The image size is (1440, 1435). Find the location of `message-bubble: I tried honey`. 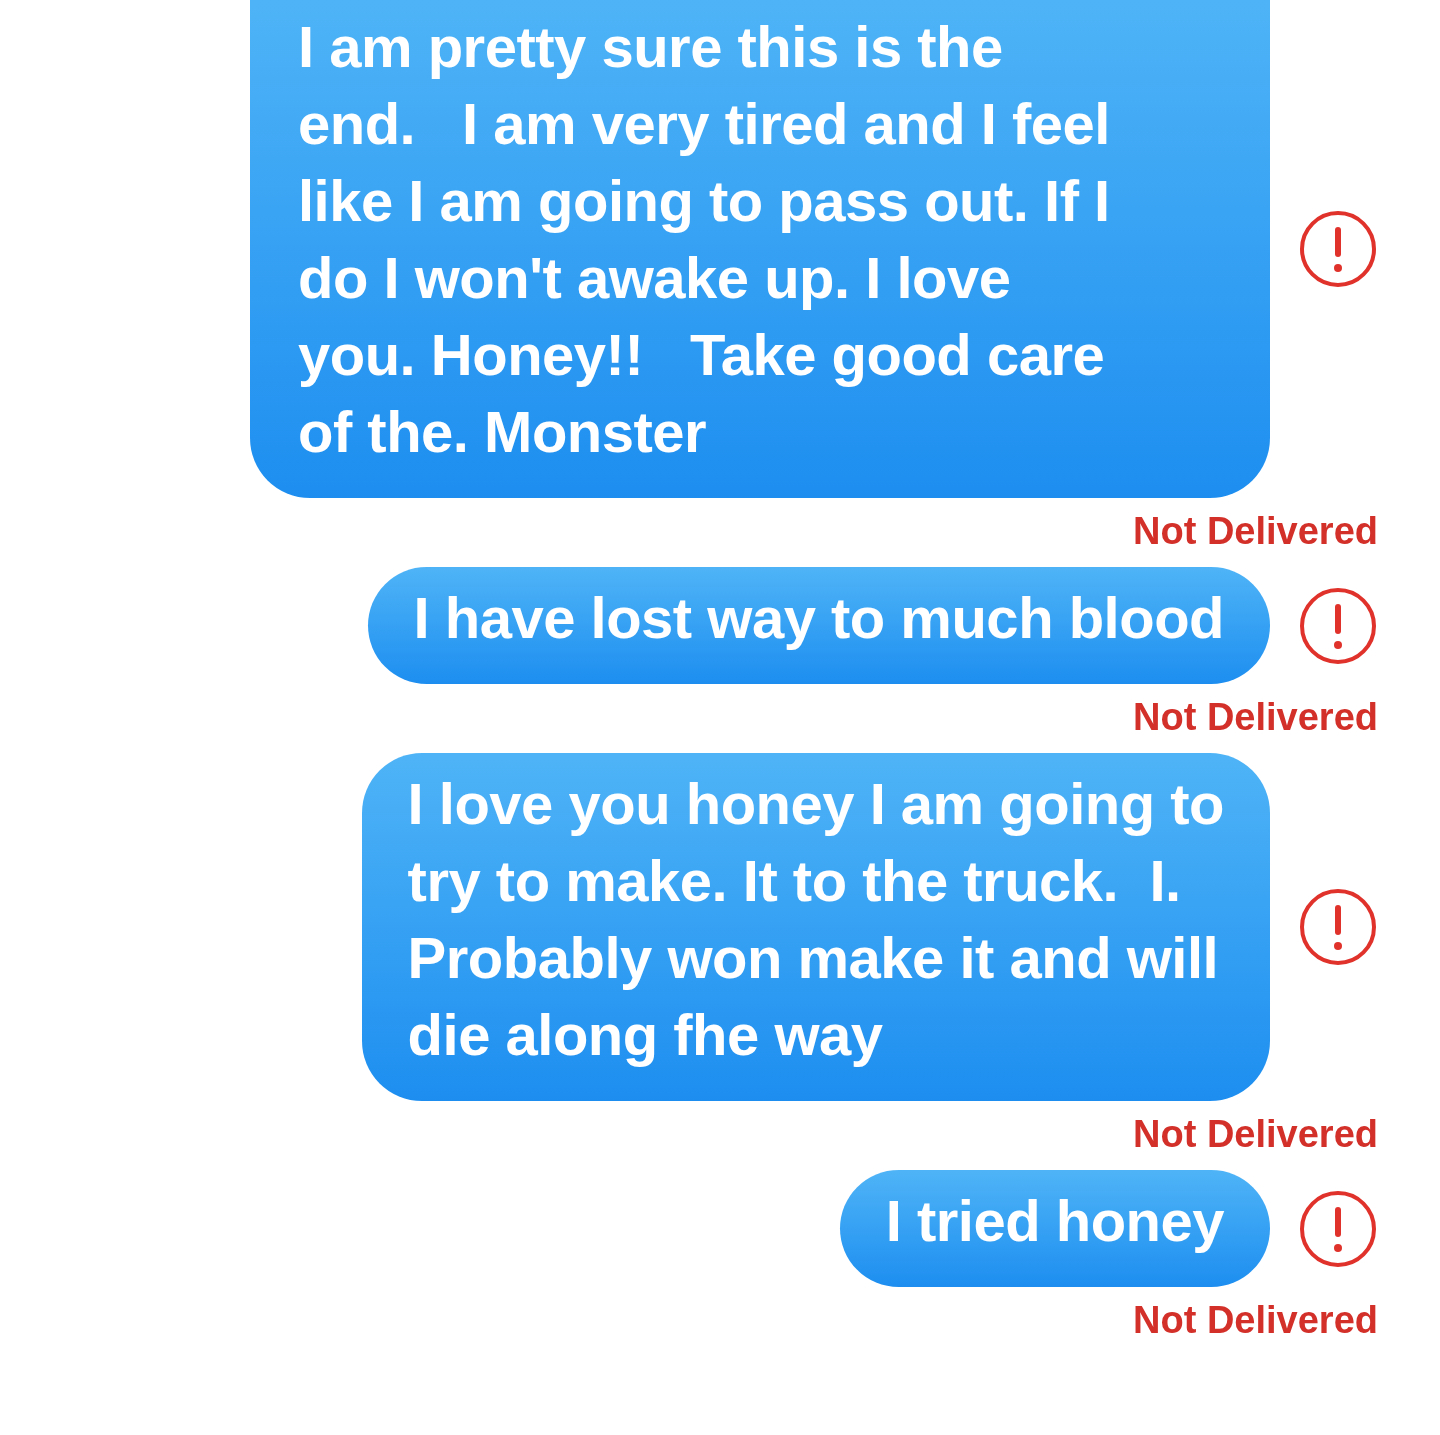

message-bubble: I tried honey is located at coordinates (1054, 1228).